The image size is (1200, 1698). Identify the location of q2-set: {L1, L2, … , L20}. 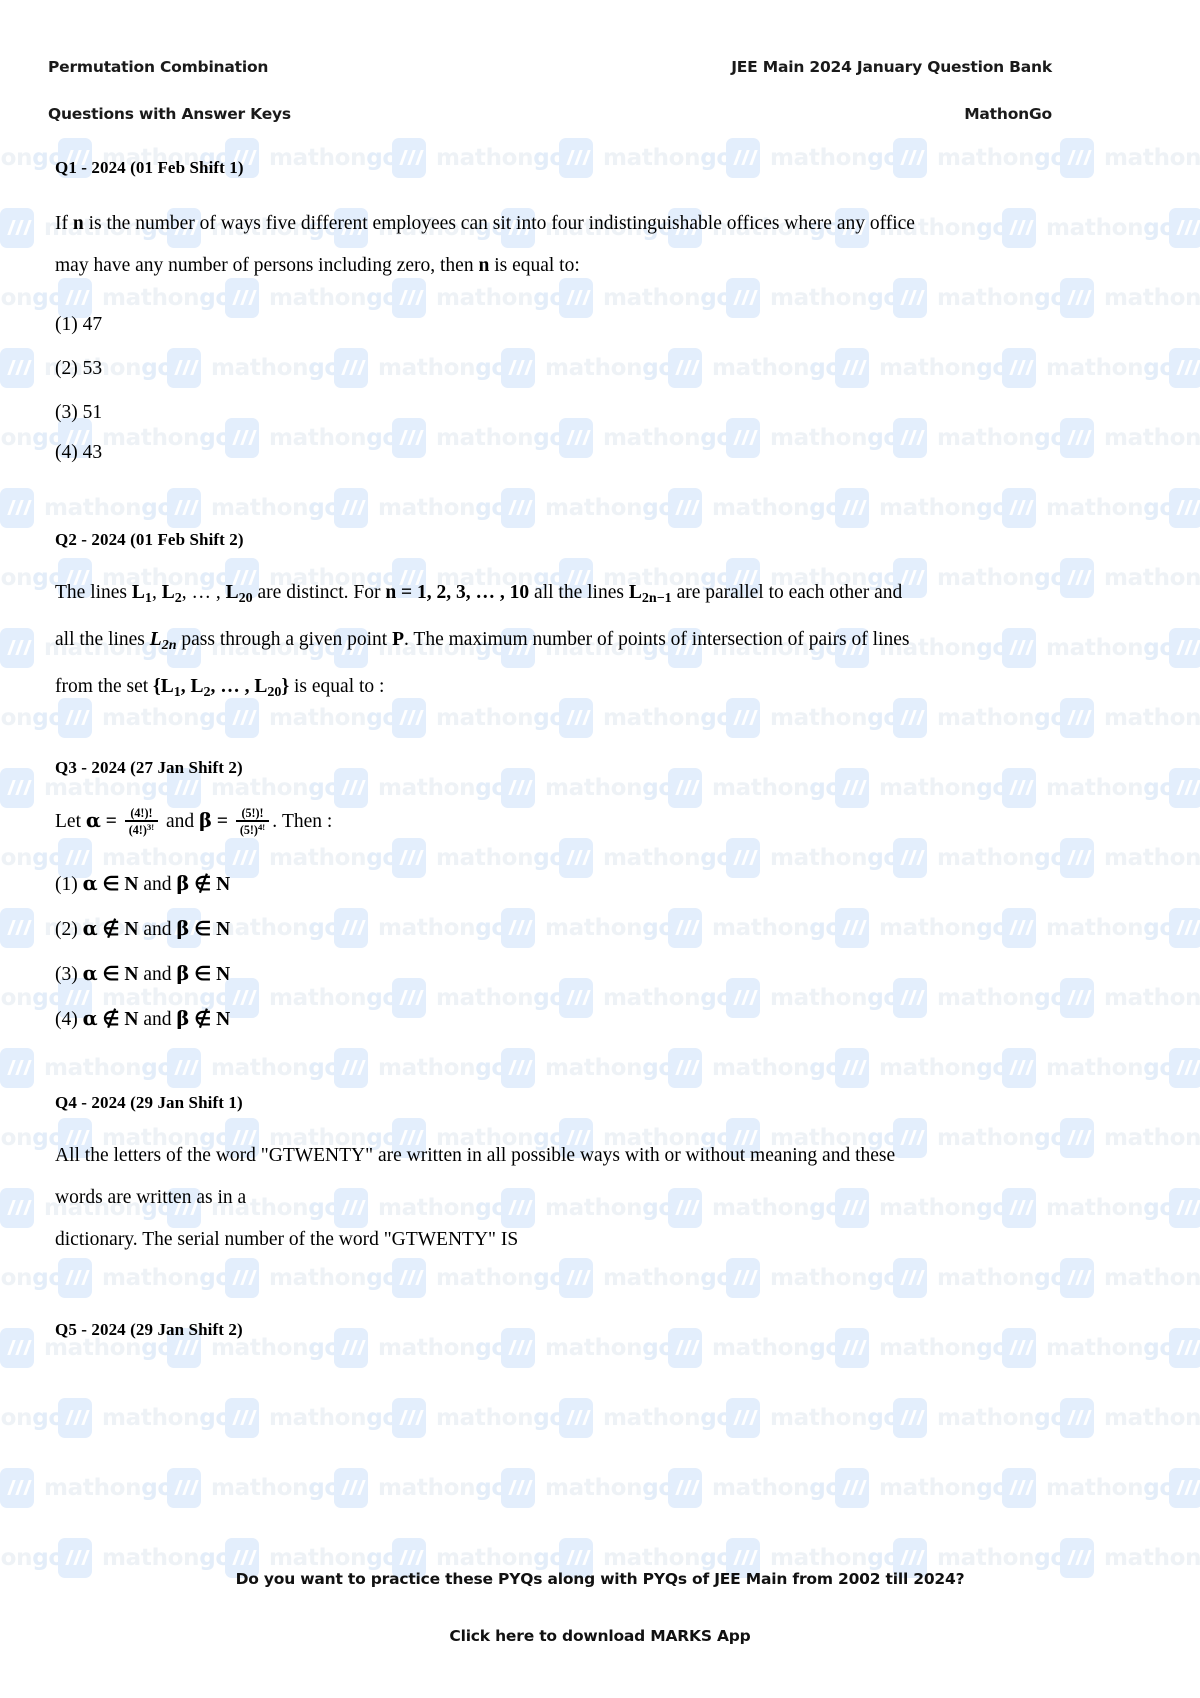
(221, 687).